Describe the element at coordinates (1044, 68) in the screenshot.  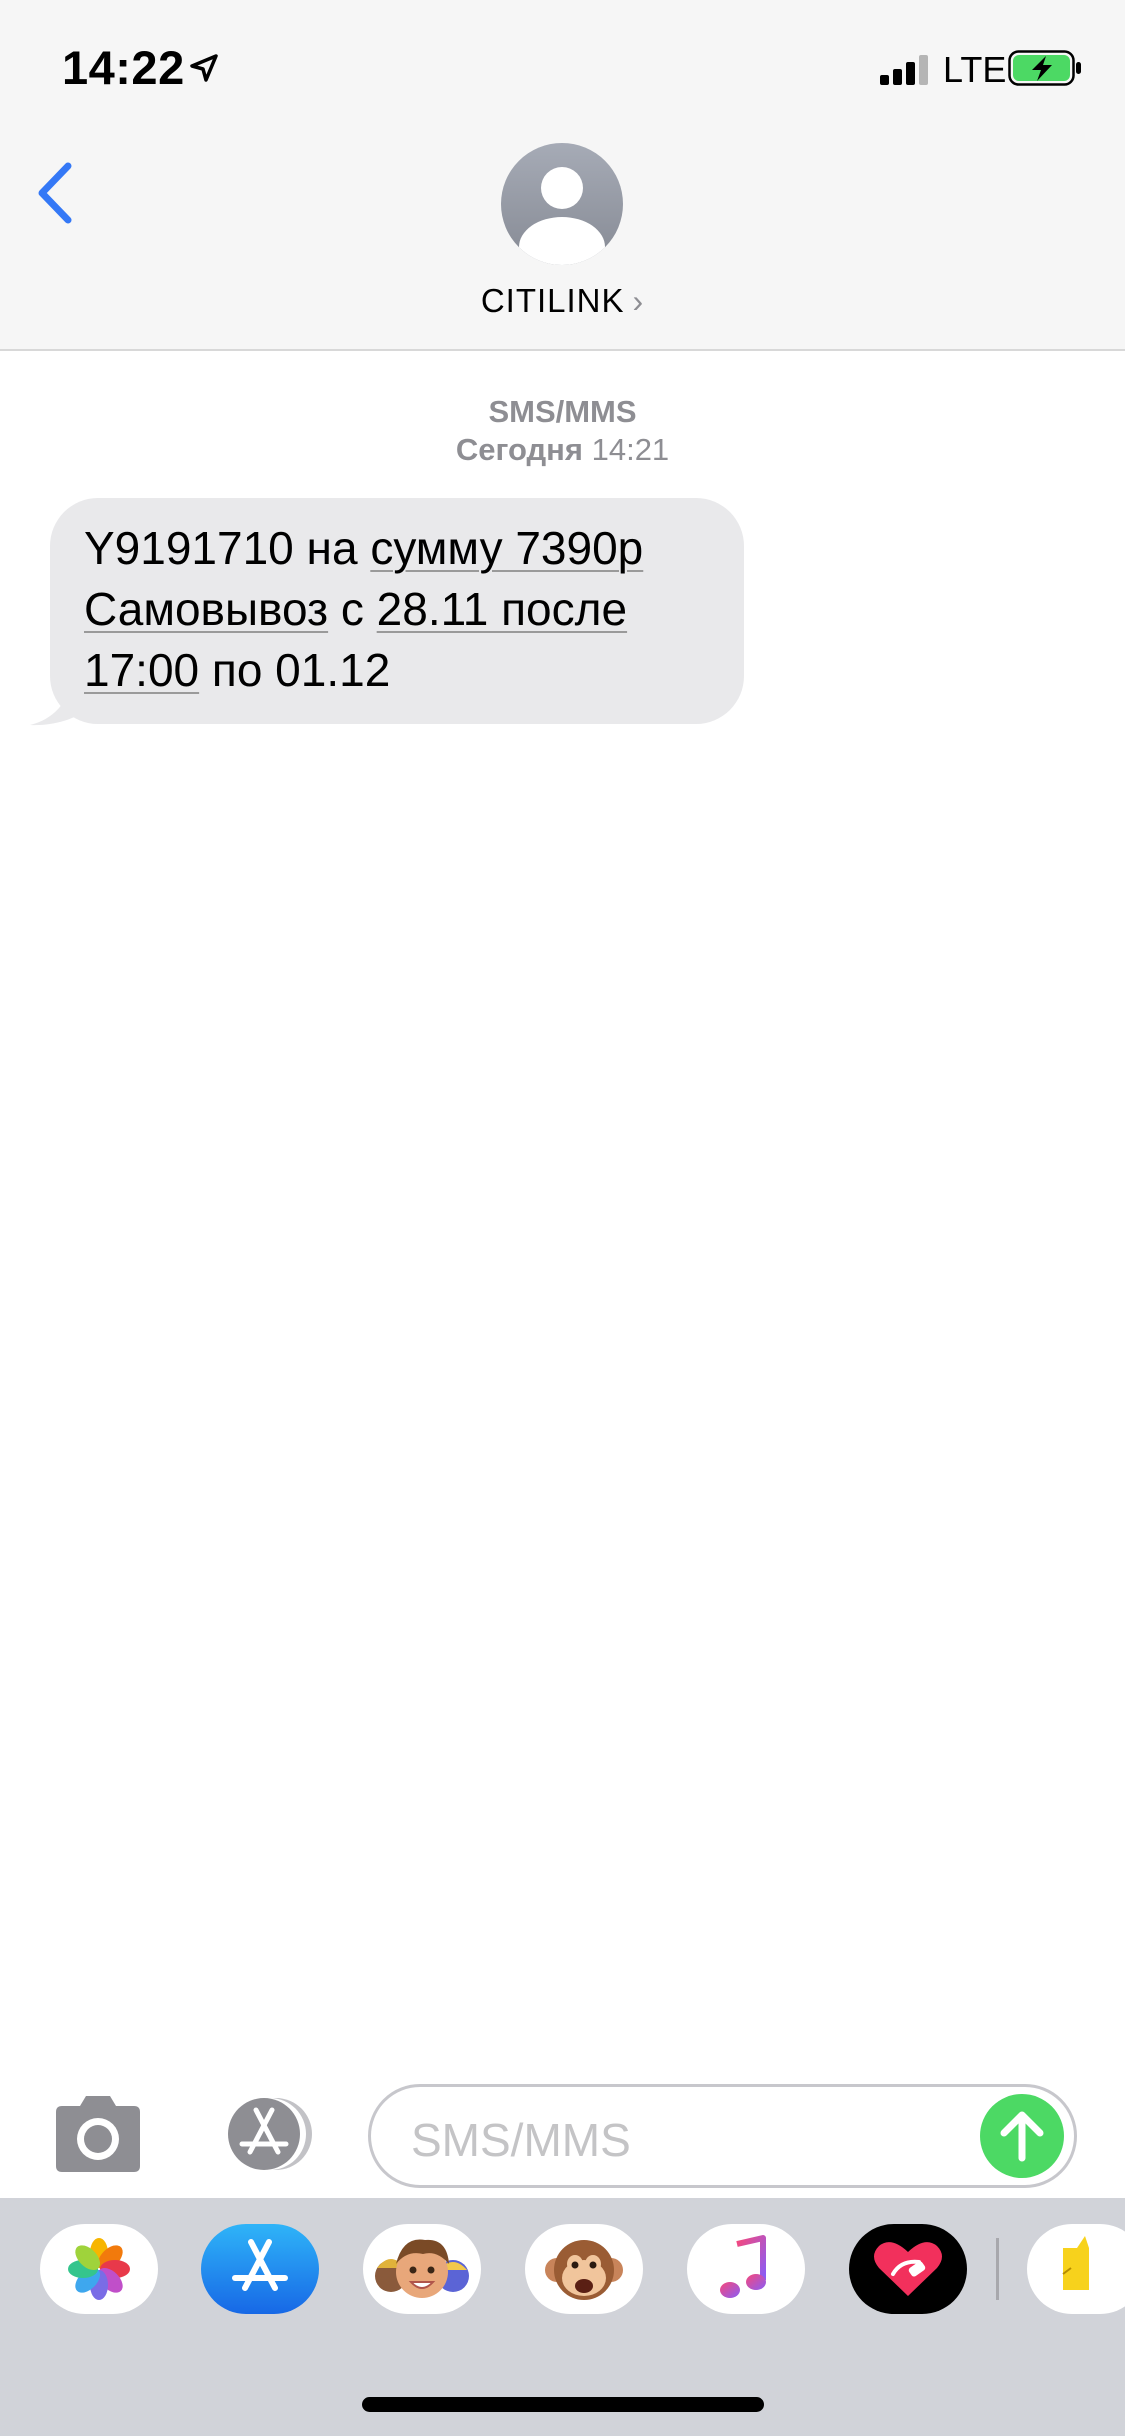
I see `battery-charging-icon` at that location.